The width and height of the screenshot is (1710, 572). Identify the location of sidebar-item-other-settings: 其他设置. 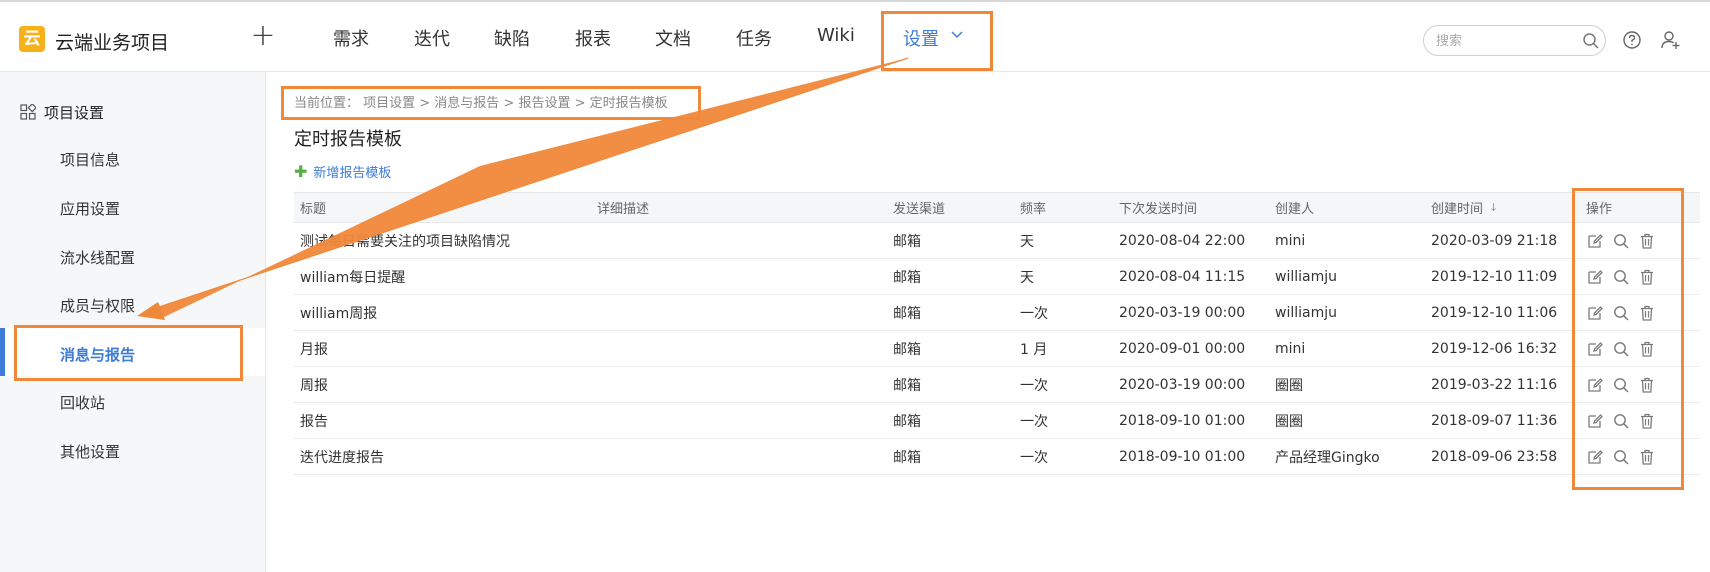
(90, 451).